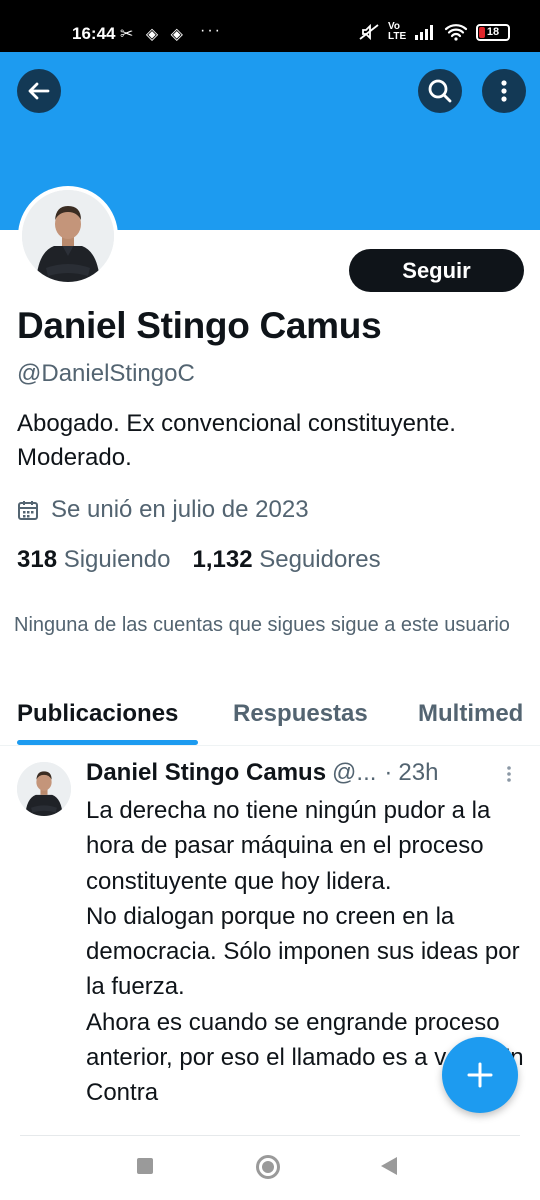  I want to click on home-button, so click(268, 1167).